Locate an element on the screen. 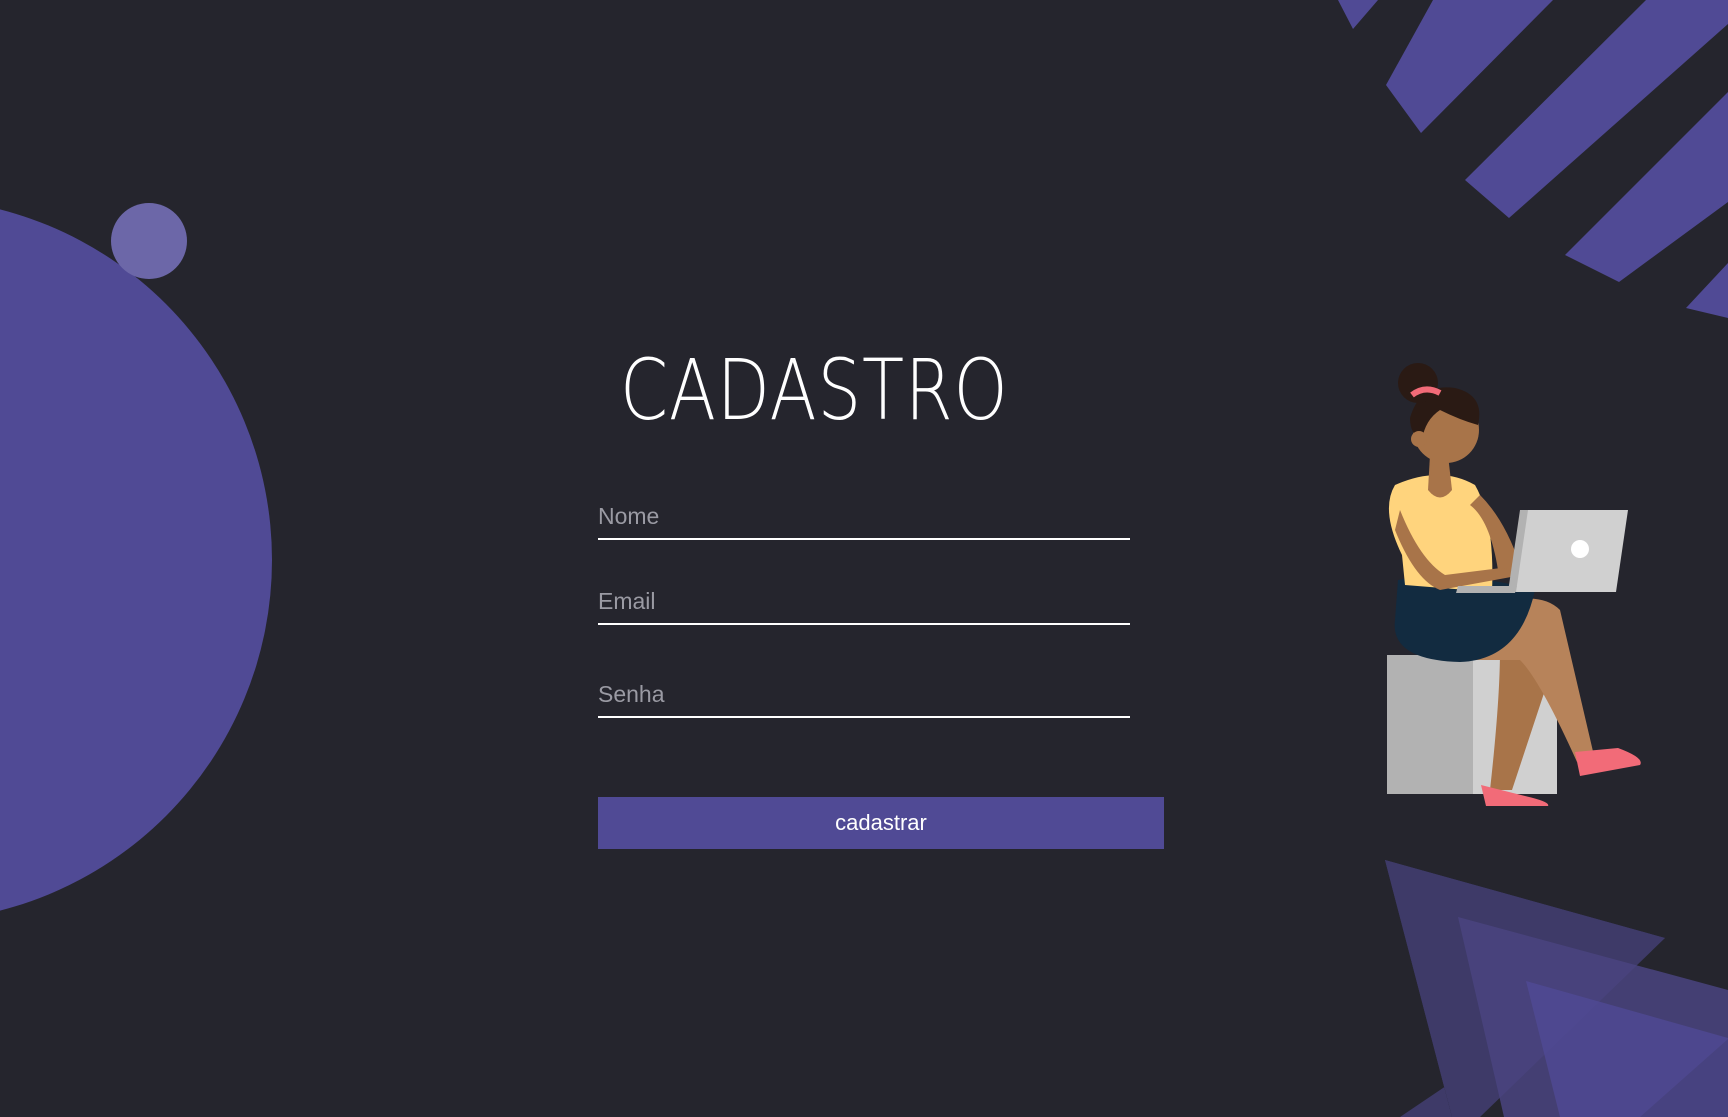  stool-shape is located at coordinates (1430, 724).